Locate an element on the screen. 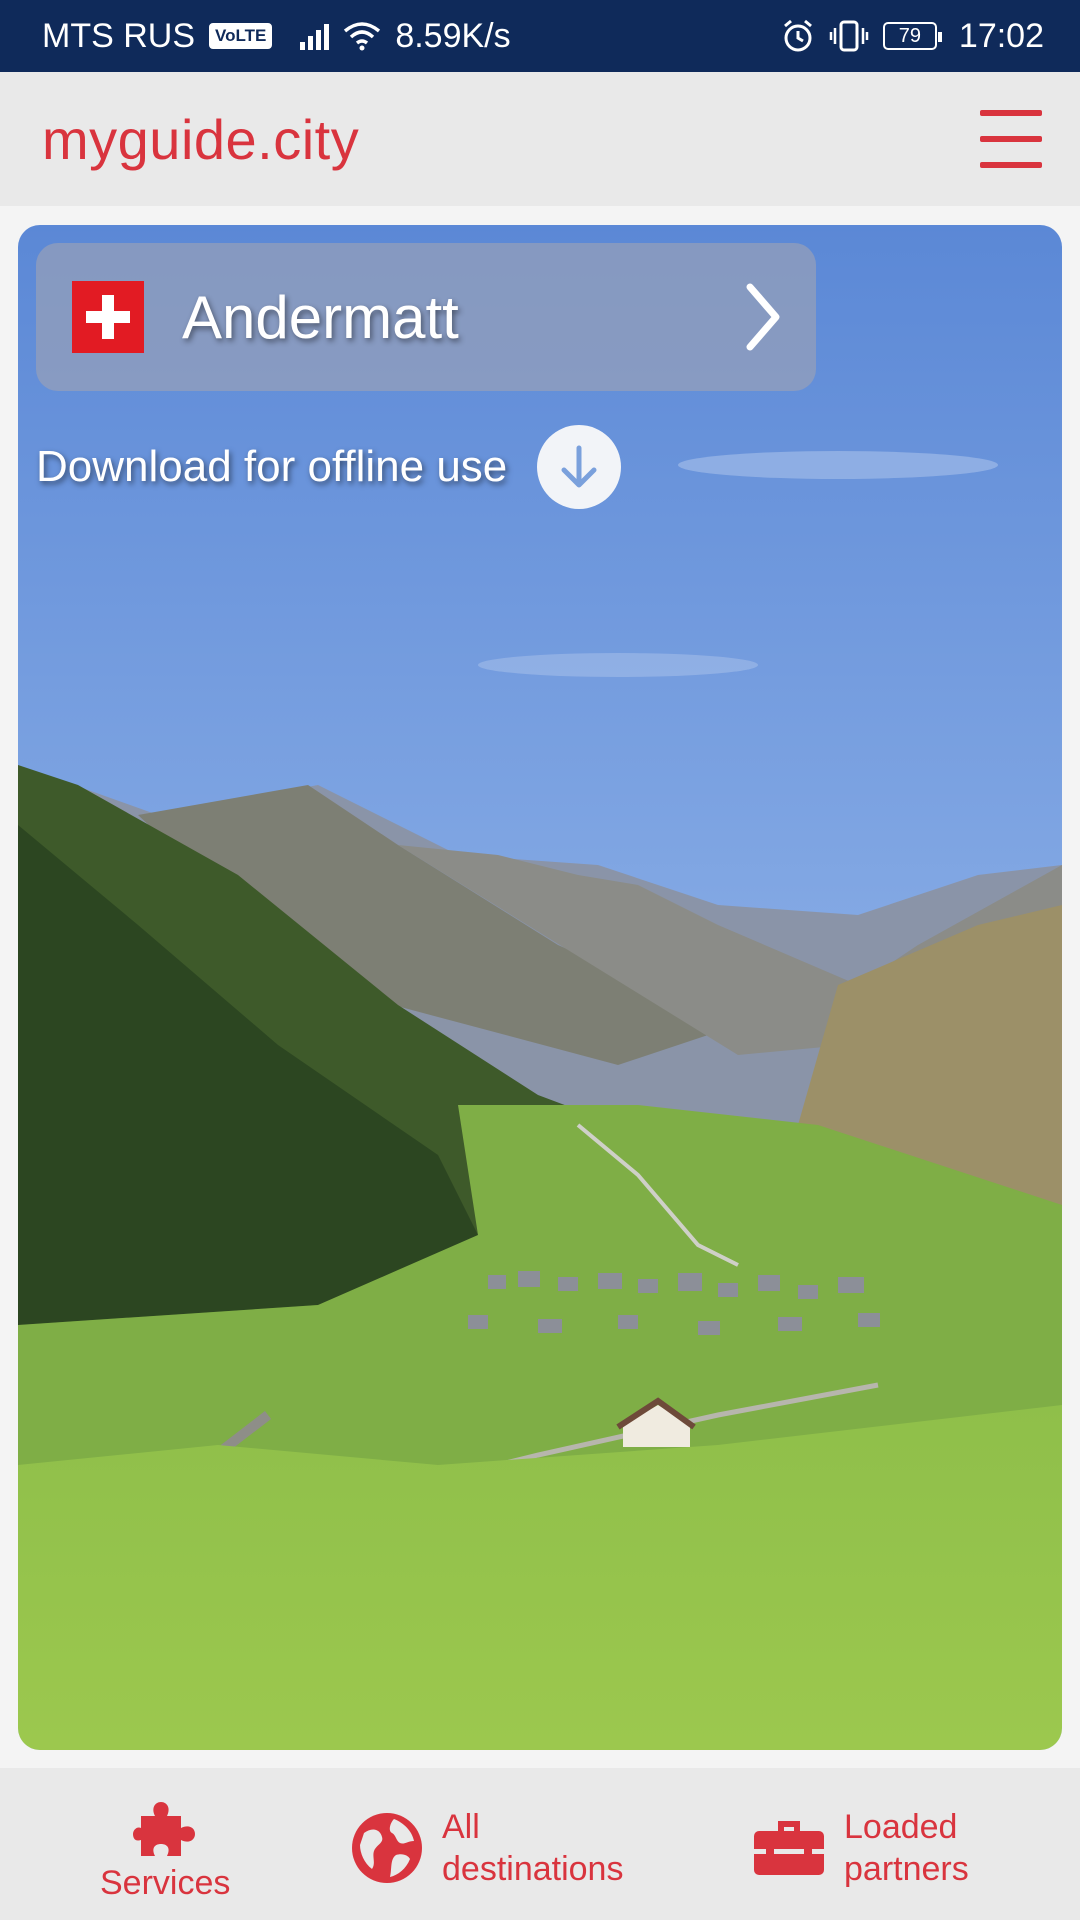  nav-all-destinations-label: All destinations is located at coordinates (532, 1848).